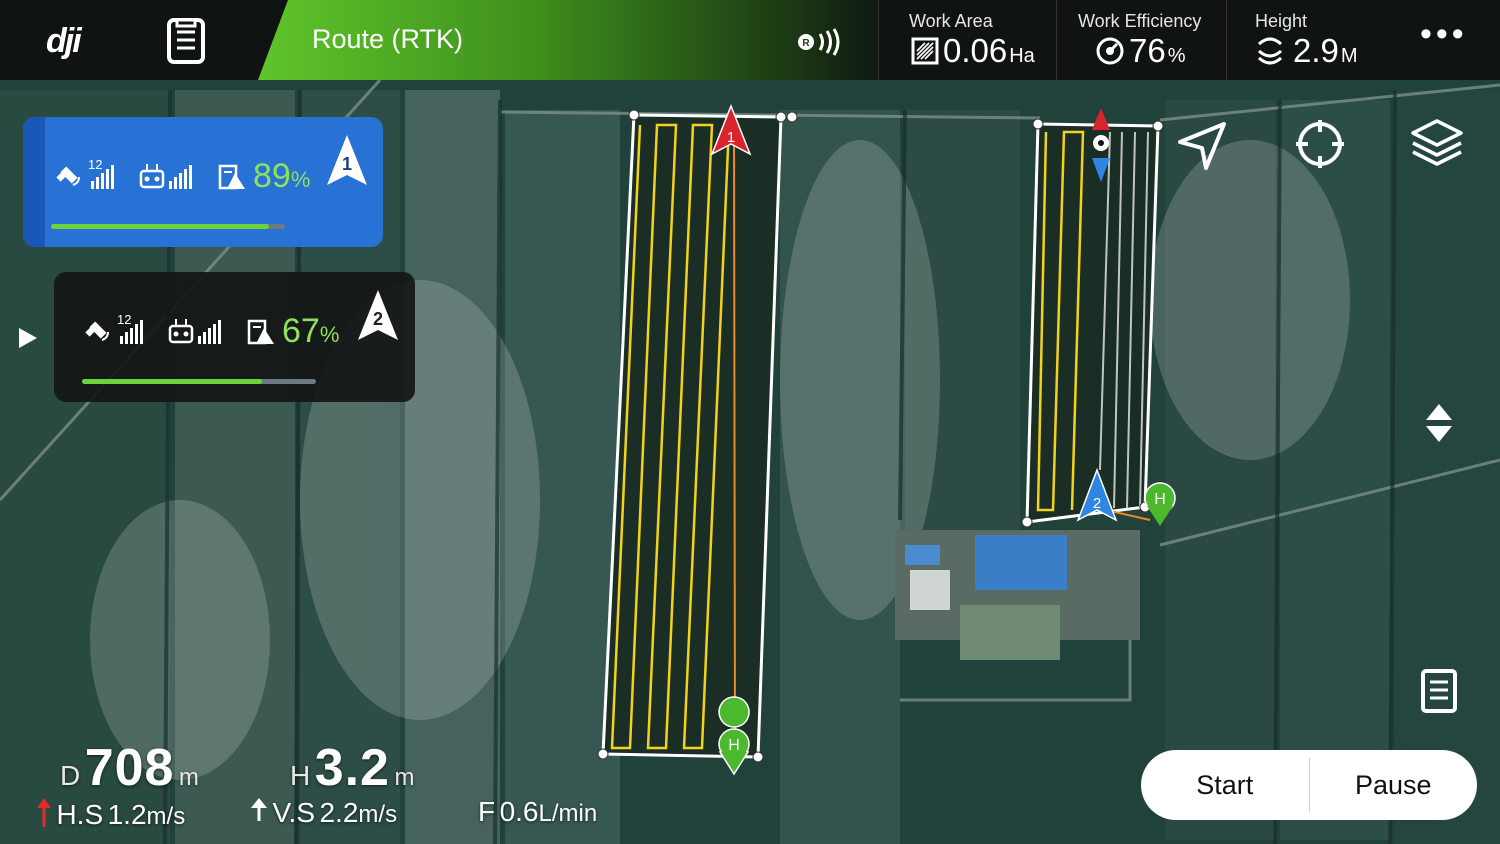  I want to click on work-efficiency-stat: Work Efficiency 76 %, so click(1141, 40).